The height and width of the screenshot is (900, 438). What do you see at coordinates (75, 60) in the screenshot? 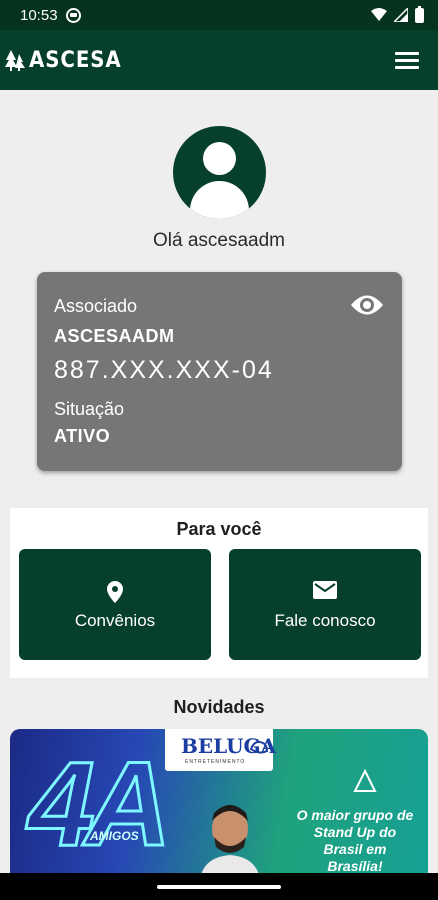
I see `app-title: ASCESA` at bounding box center [75, 60].